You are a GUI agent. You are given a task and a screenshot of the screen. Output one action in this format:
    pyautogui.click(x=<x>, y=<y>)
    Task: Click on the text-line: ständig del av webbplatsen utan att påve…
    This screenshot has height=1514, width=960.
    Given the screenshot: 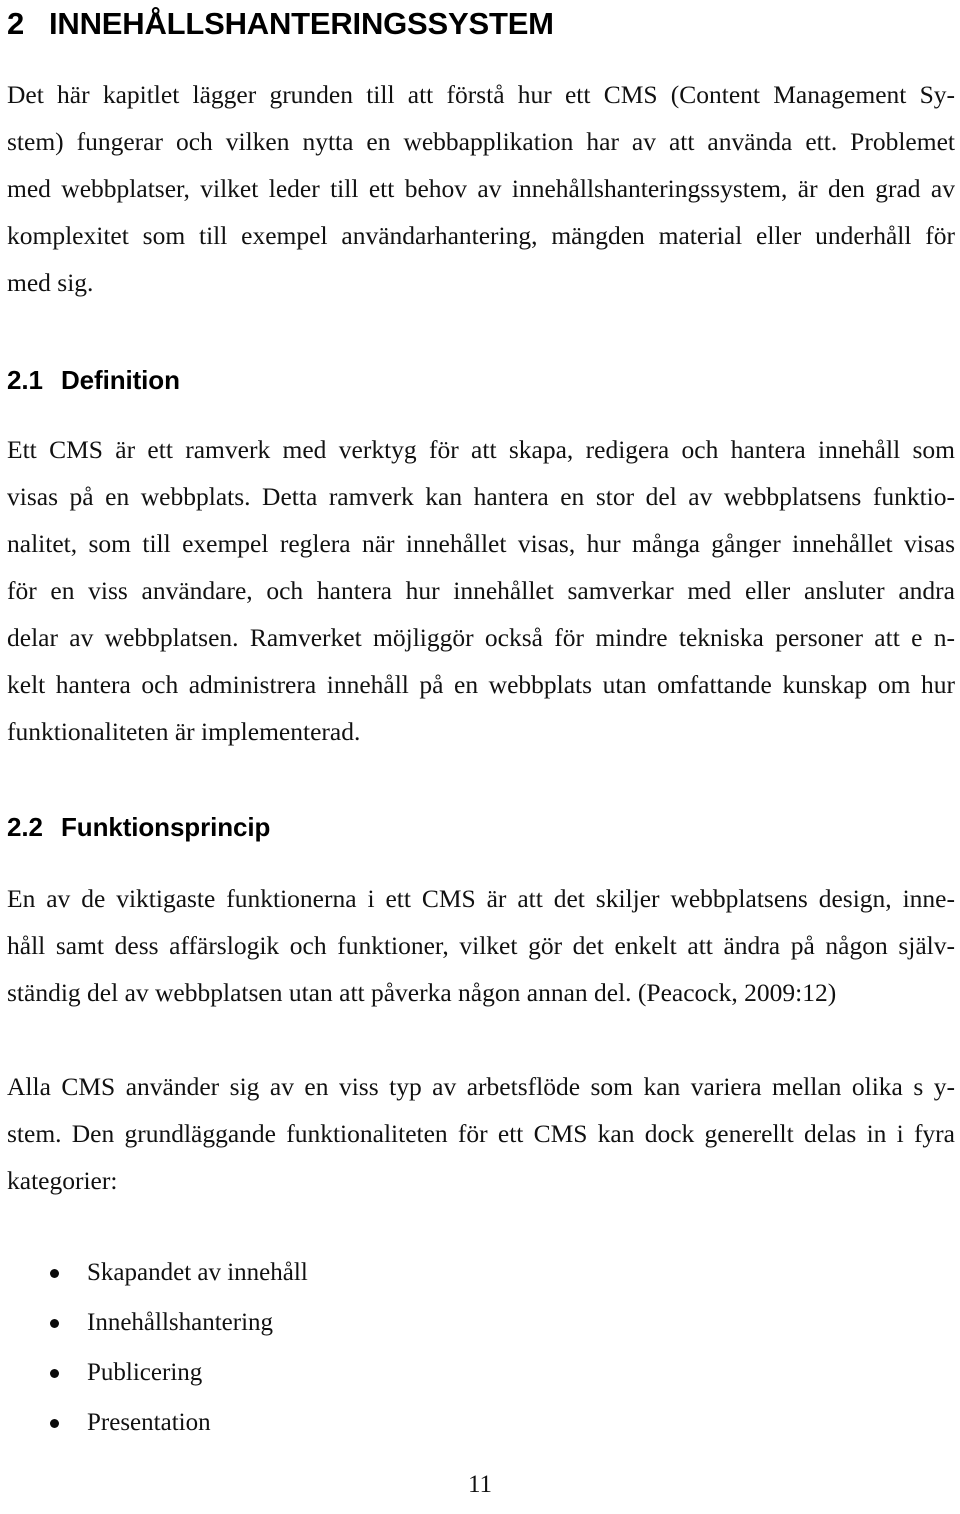 What is the action you would take?
    pyautogui.click(x=422, y=992)
    